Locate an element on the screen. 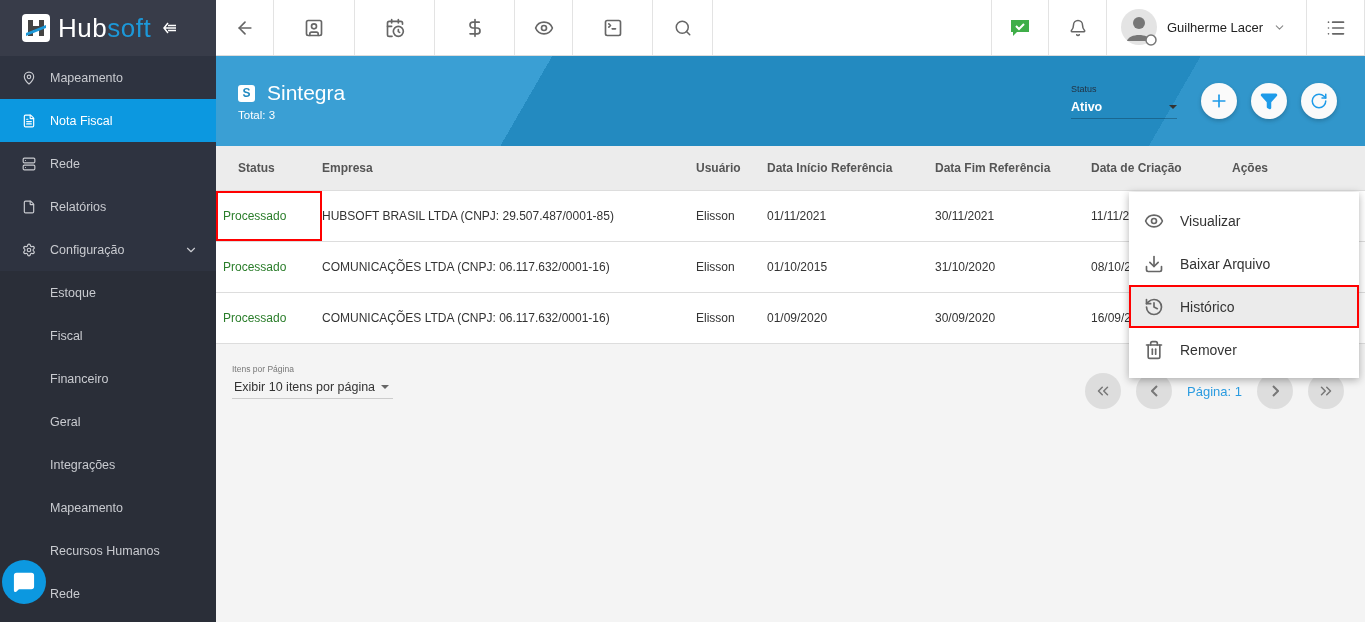  avatar-icon is located at coordinates (1139, 27).